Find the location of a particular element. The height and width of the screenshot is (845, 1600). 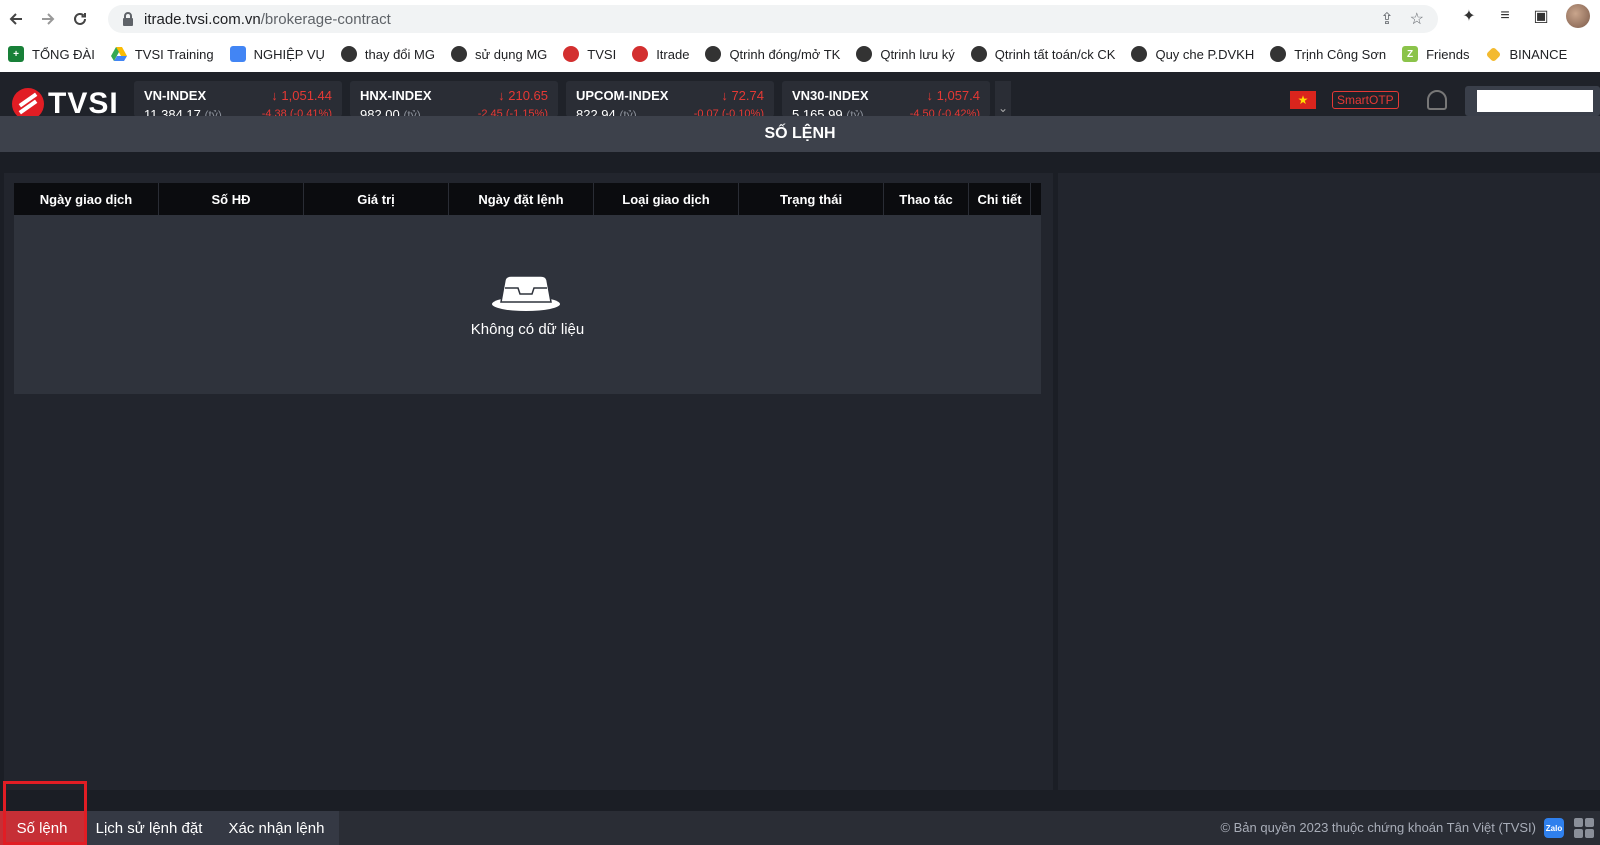

bookmark-item: Z Friends is located at coordinates (1435, 54).